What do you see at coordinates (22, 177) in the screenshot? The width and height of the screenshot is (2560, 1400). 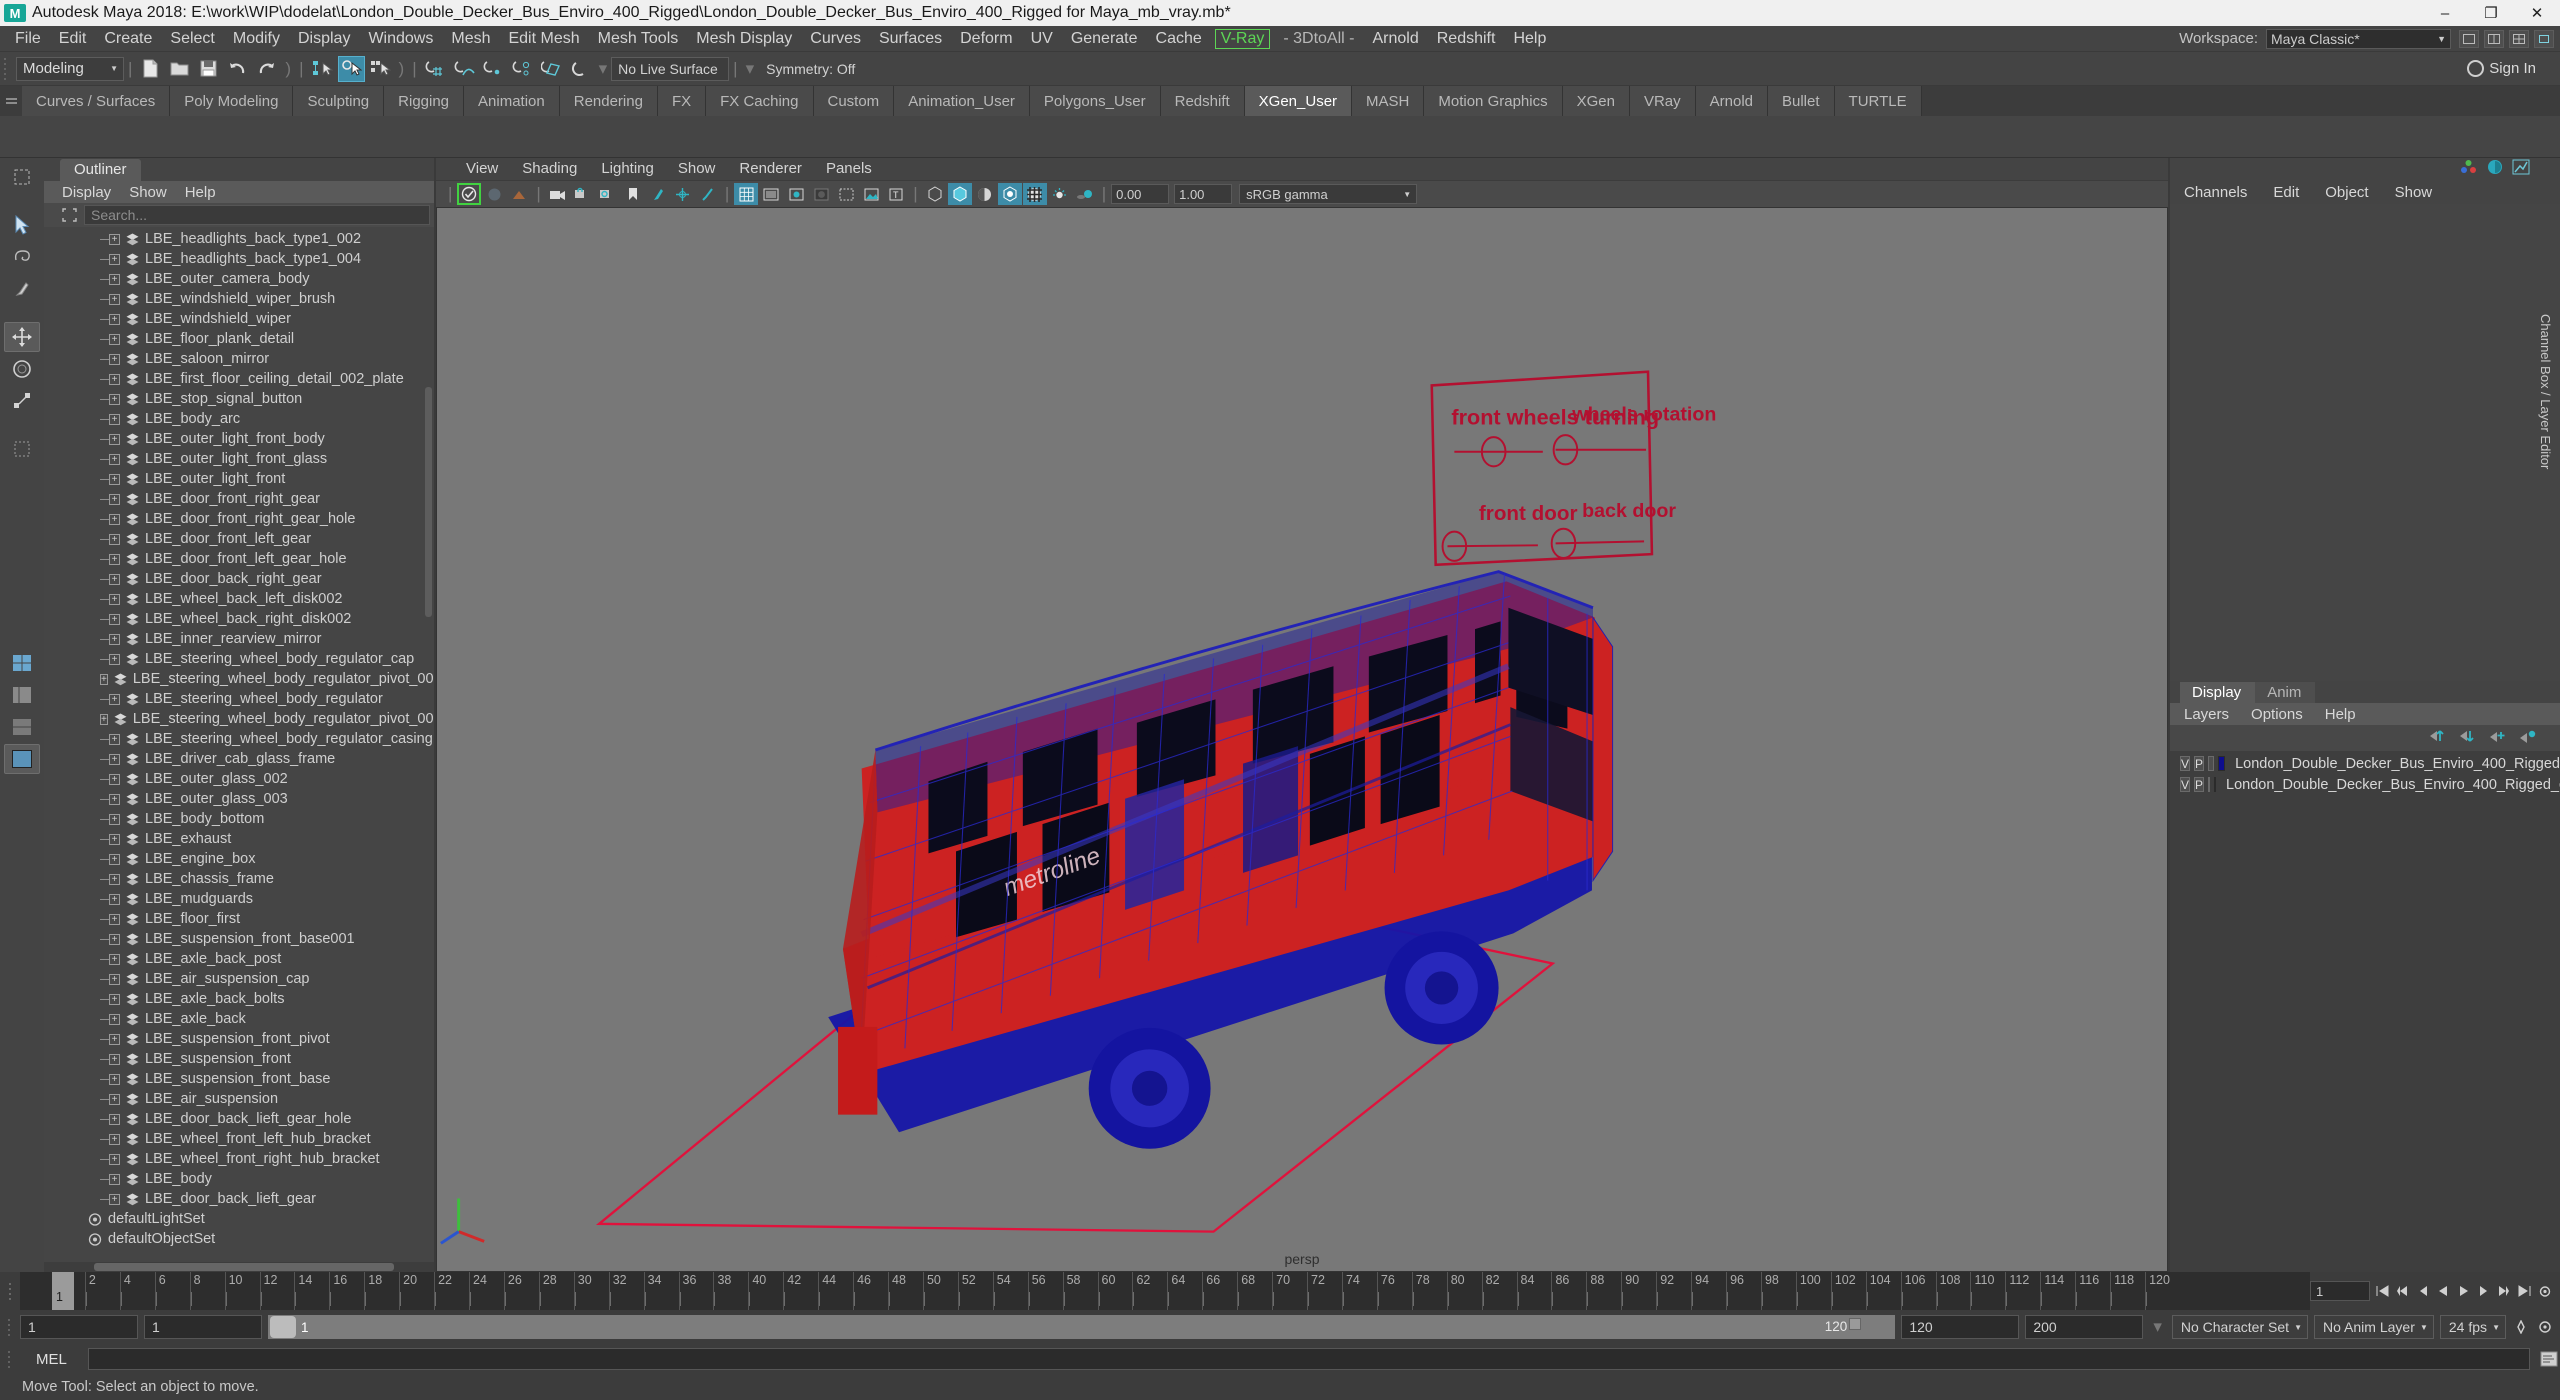 I see `tool-select-mask-icon` at bounding box center [22, 177].